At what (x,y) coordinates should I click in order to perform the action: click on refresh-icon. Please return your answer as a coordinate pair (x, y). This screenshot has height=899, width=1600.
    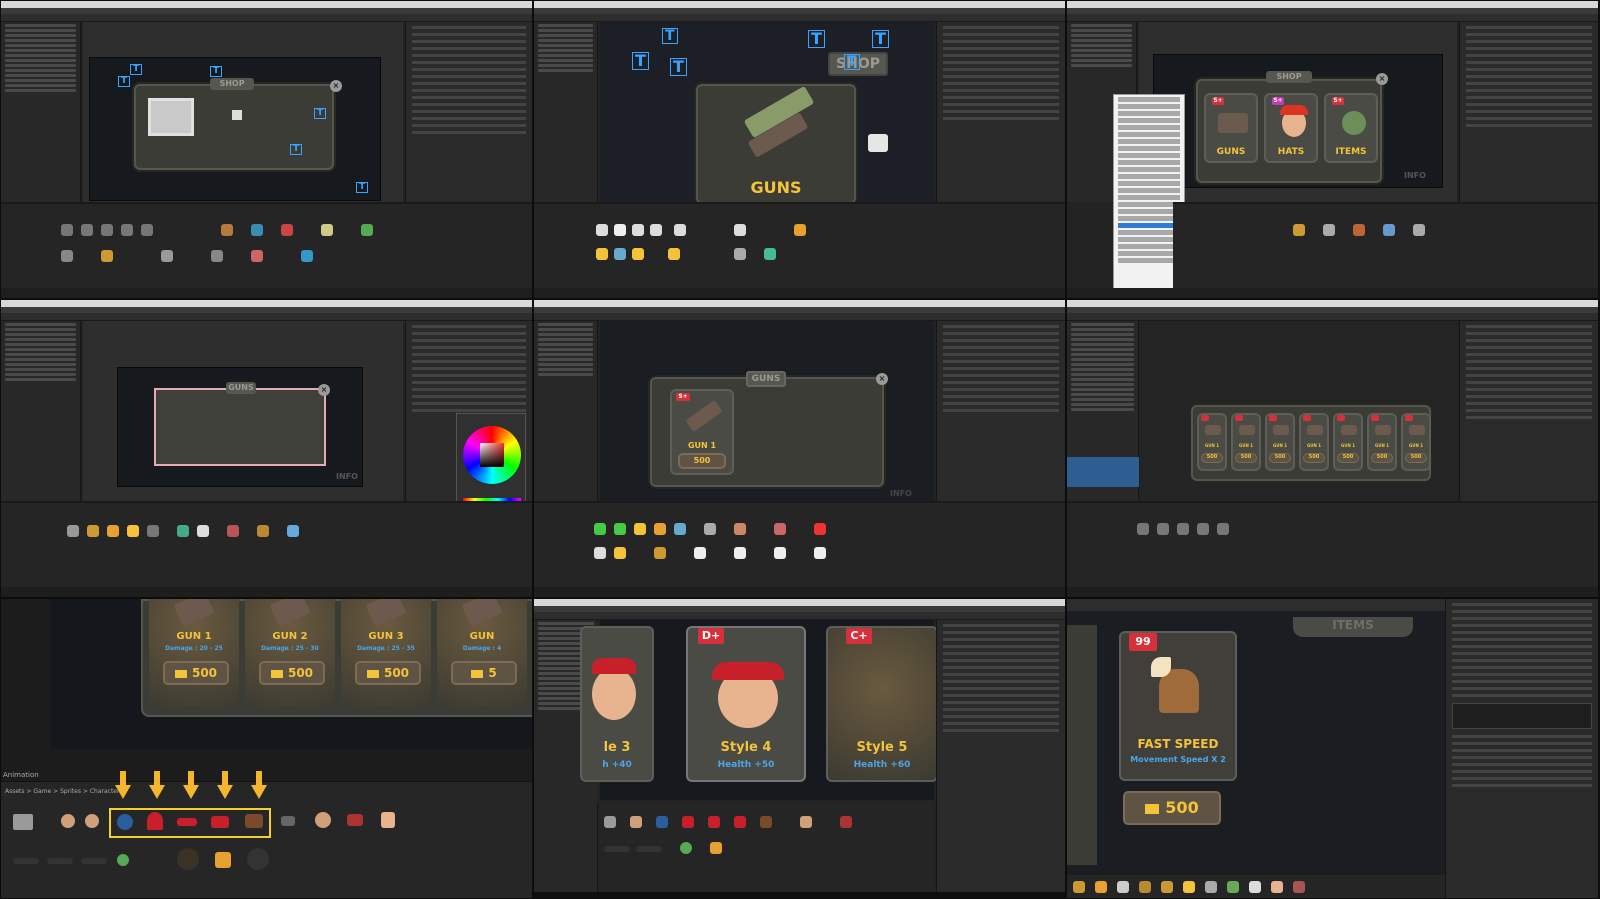
    Looking at the image, I should click on (217, 256).